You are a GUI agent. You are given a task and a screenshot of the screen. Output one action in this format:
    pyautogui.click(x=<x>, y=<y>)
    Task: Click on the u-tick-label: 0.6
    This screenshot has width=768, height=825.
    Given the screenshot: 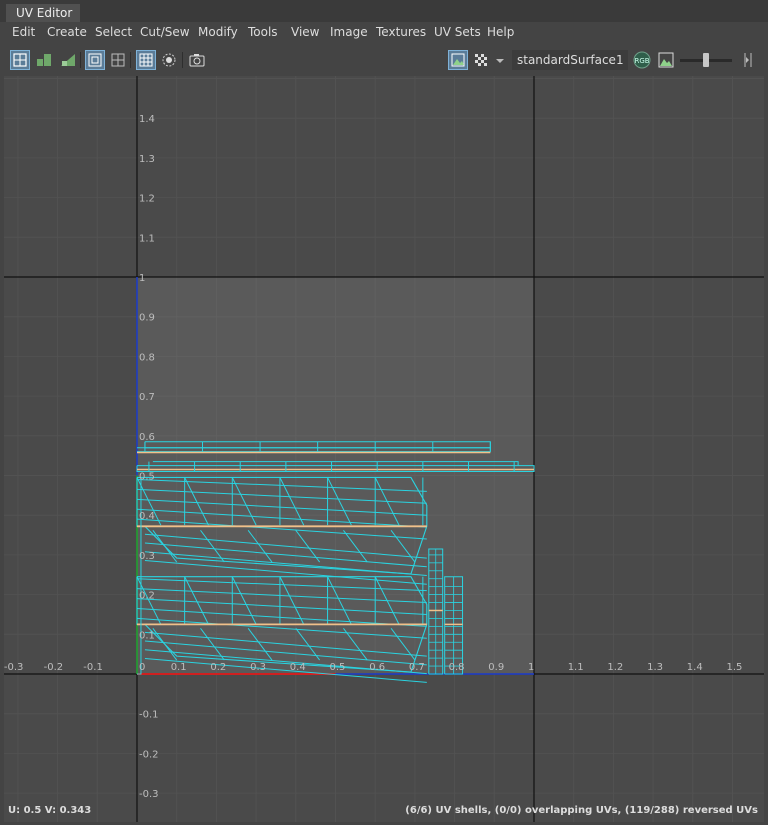 What is the action you would take?
    pyautogui.click(x=377, y=667)
    